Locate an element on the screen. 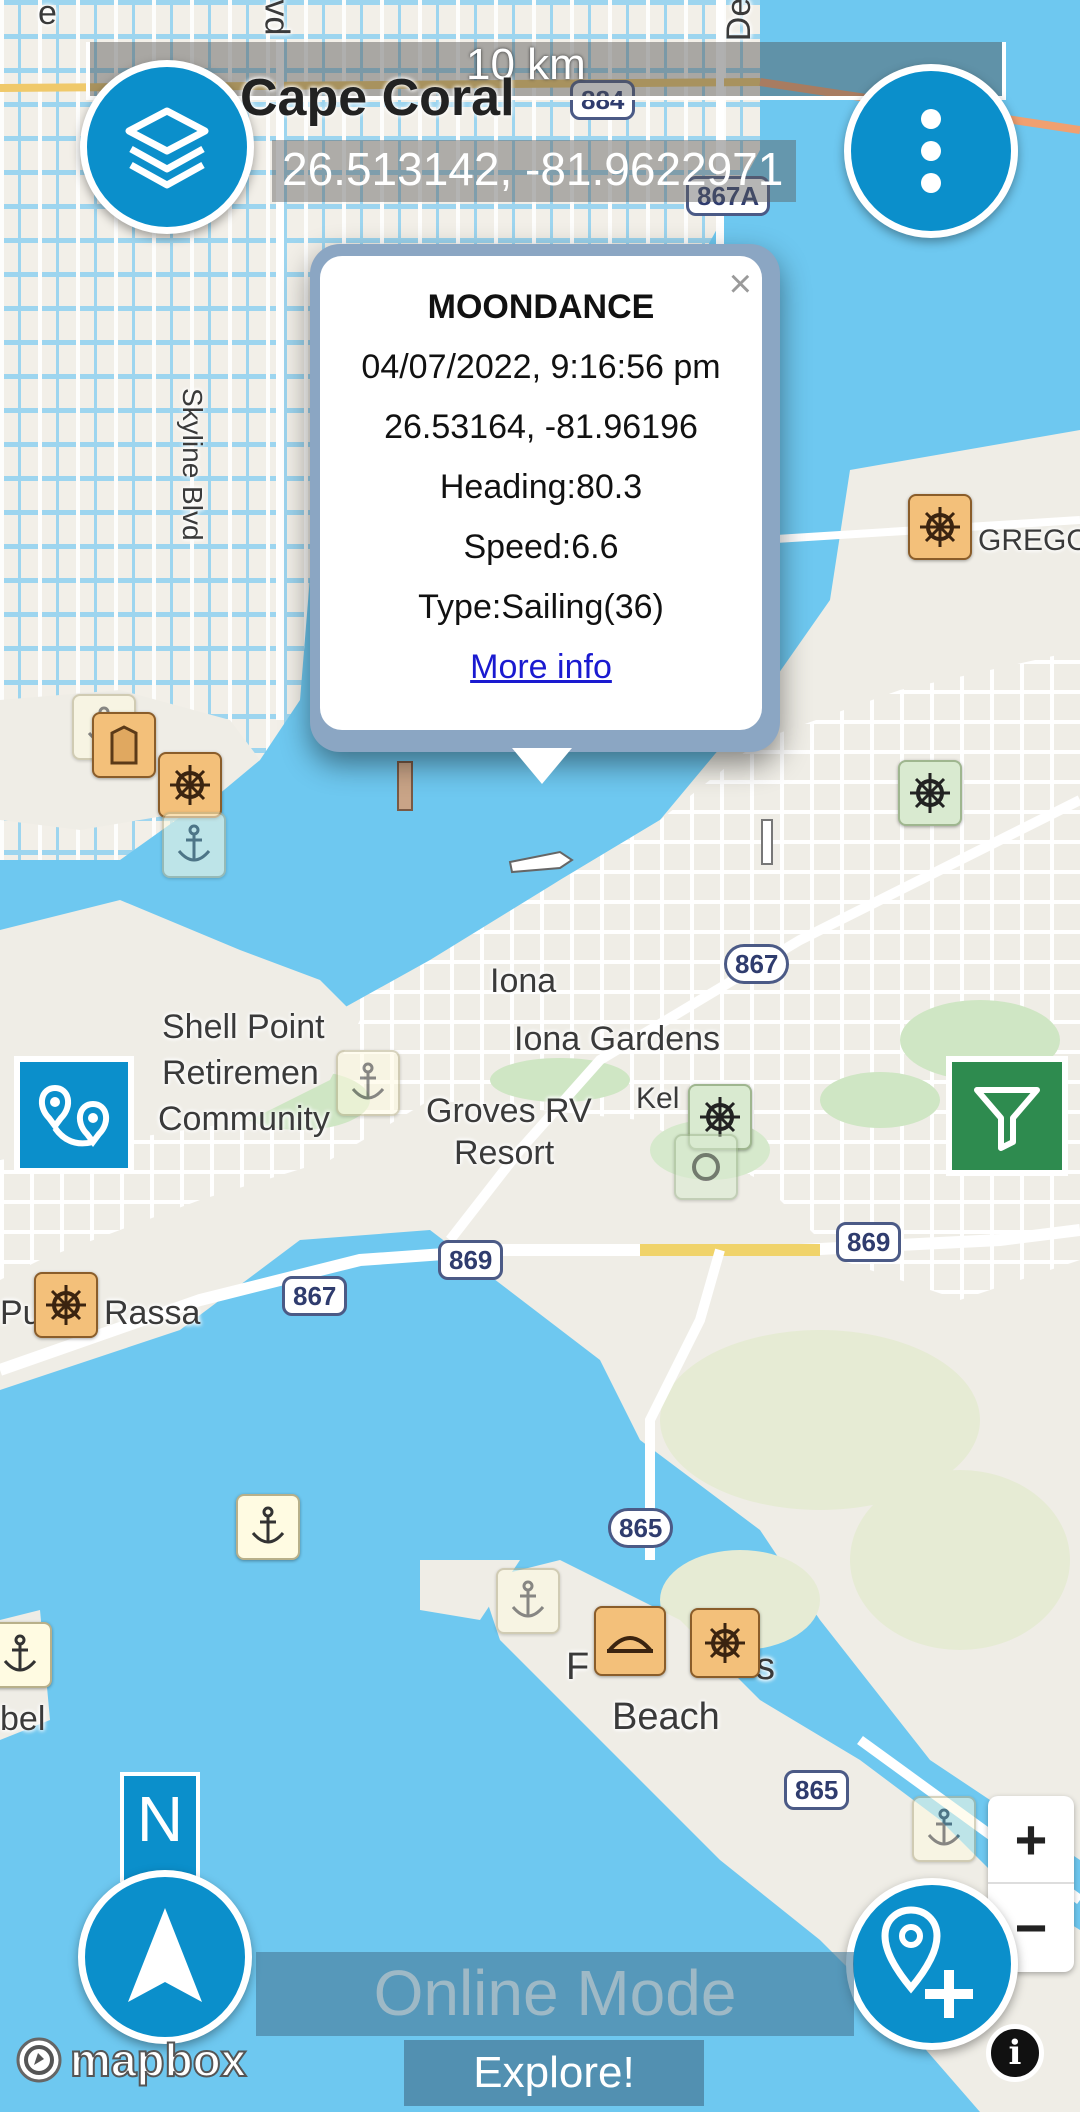 This screenshot has height=2112, width=1080. explore-label: Explore! is located at coordinates (554, 2072).